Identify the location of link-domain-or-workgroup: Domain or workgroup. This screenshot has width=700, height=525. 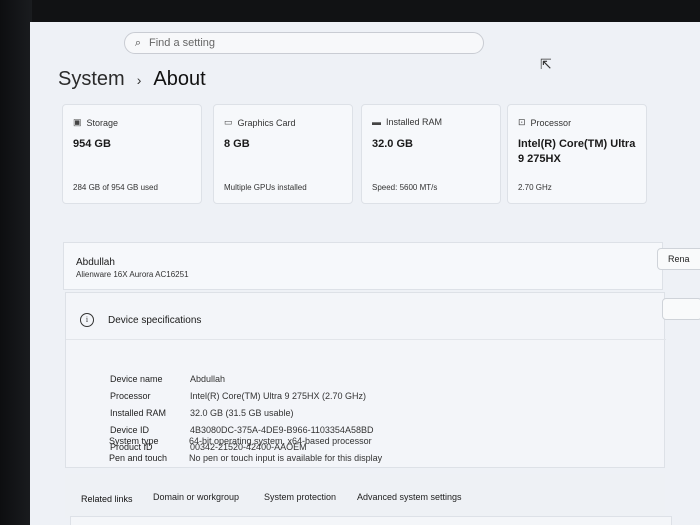
(196, 497).